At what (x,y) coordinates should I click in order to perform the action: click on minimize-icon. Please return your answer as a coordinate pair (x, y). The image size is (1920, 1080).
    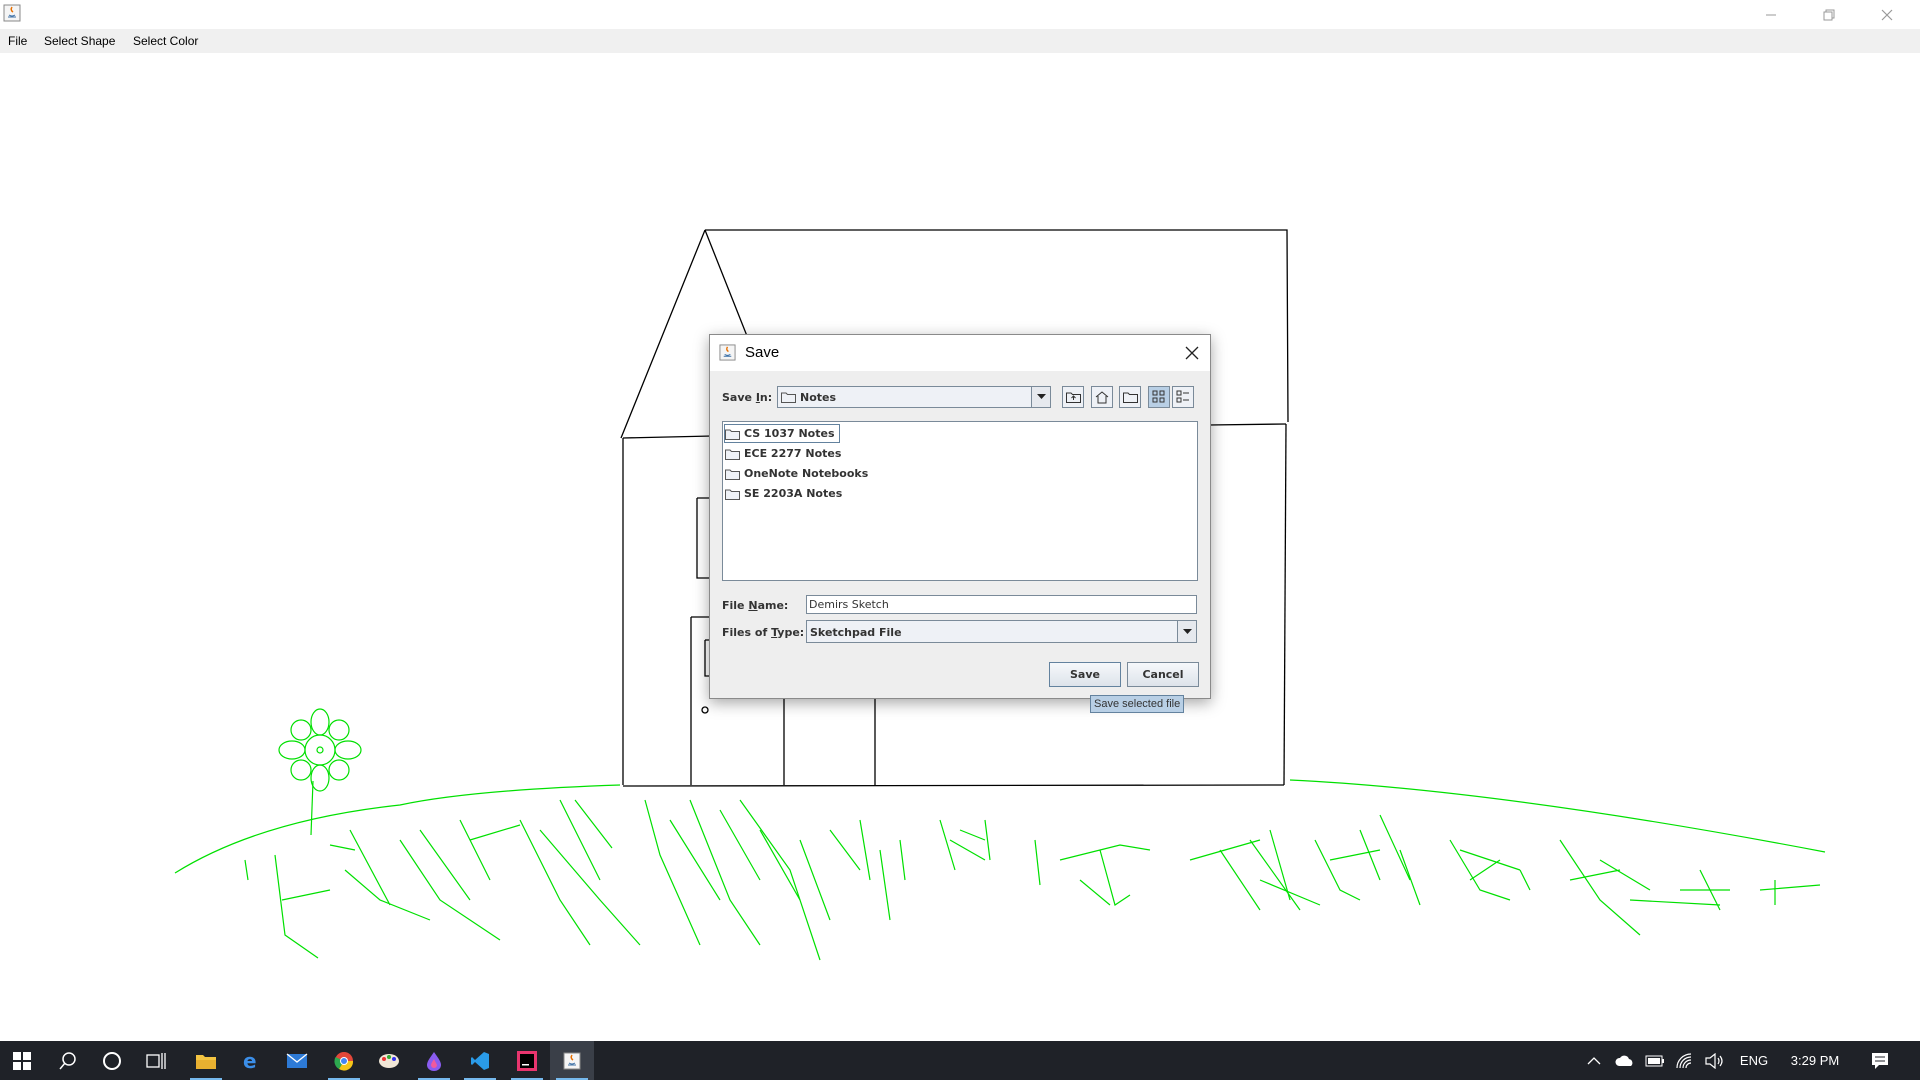
    Looking at the image, I should click on (1771, 14).